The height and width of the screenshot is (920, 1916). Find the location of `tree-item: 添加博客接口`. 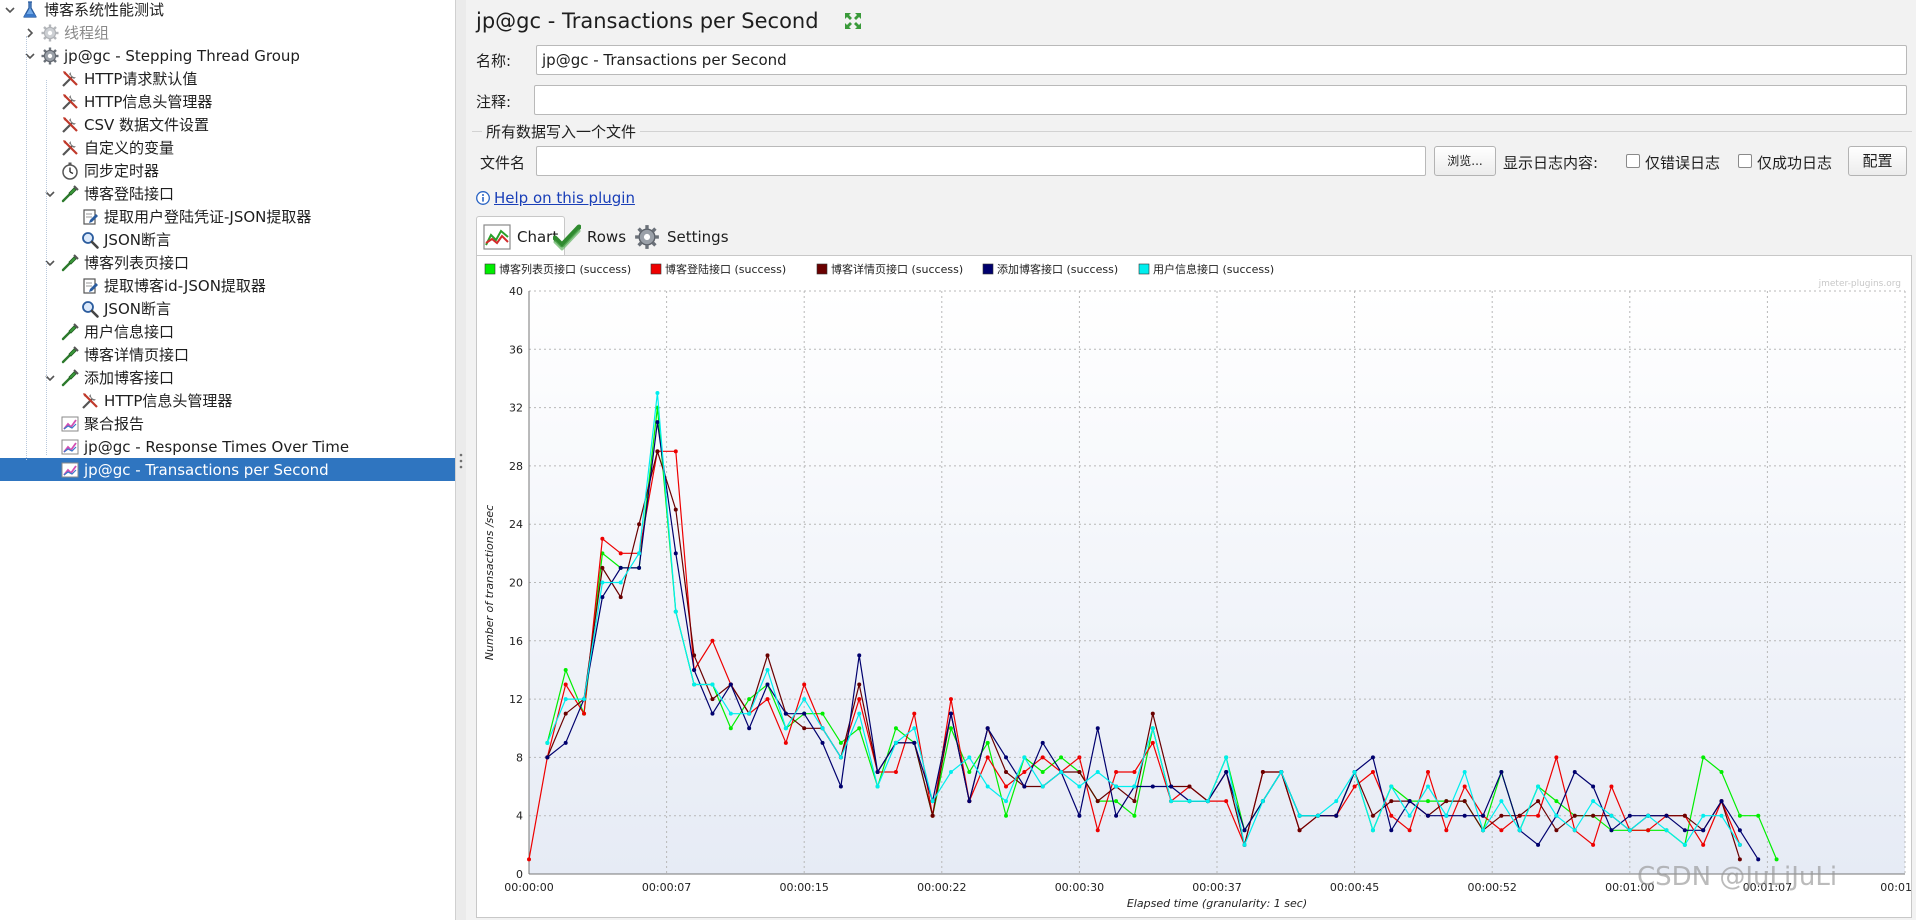

tree-item: 添加博客接口 is located at coordinates (227, 377).